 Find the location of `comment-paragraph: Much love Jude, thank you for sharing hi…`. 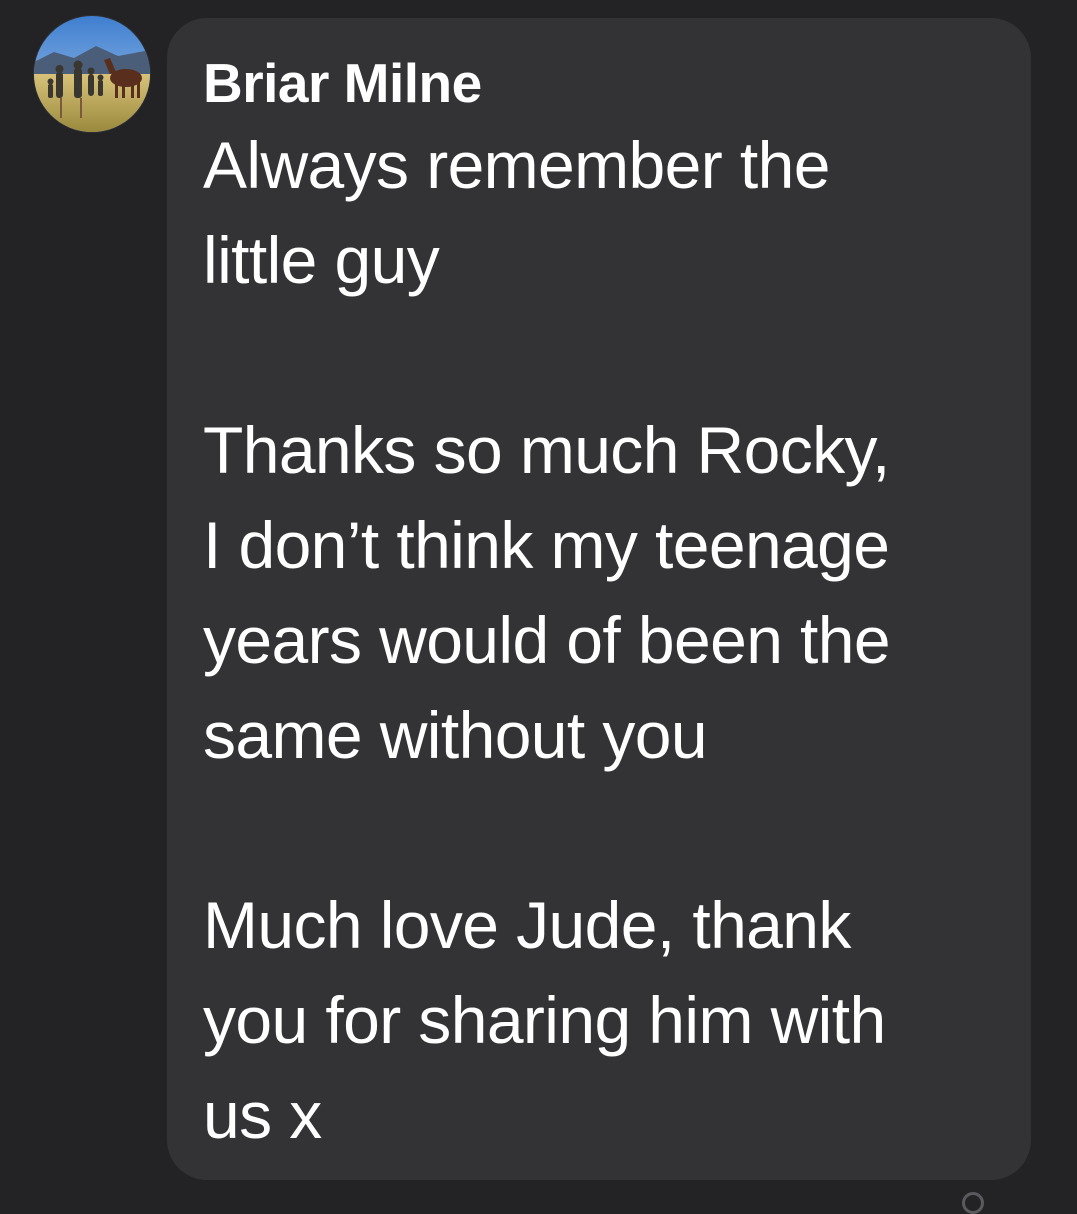

comment-paragraph: Much love Jude, thank you for sharing hi… is located at coordinates (544, 1020).